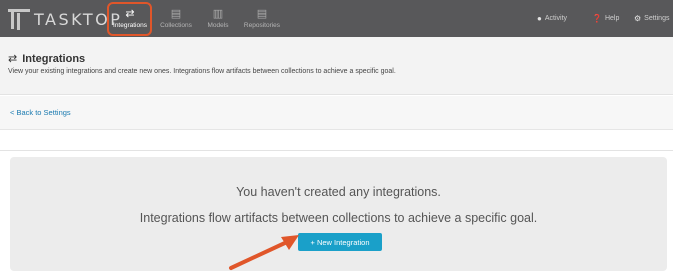 Image resolution: width=673 pixels, height=271 pixels. Describe the element at coordinates (13, 59) in the screenshot. I see `arrows-exchange-icon: ⇄` at that location.